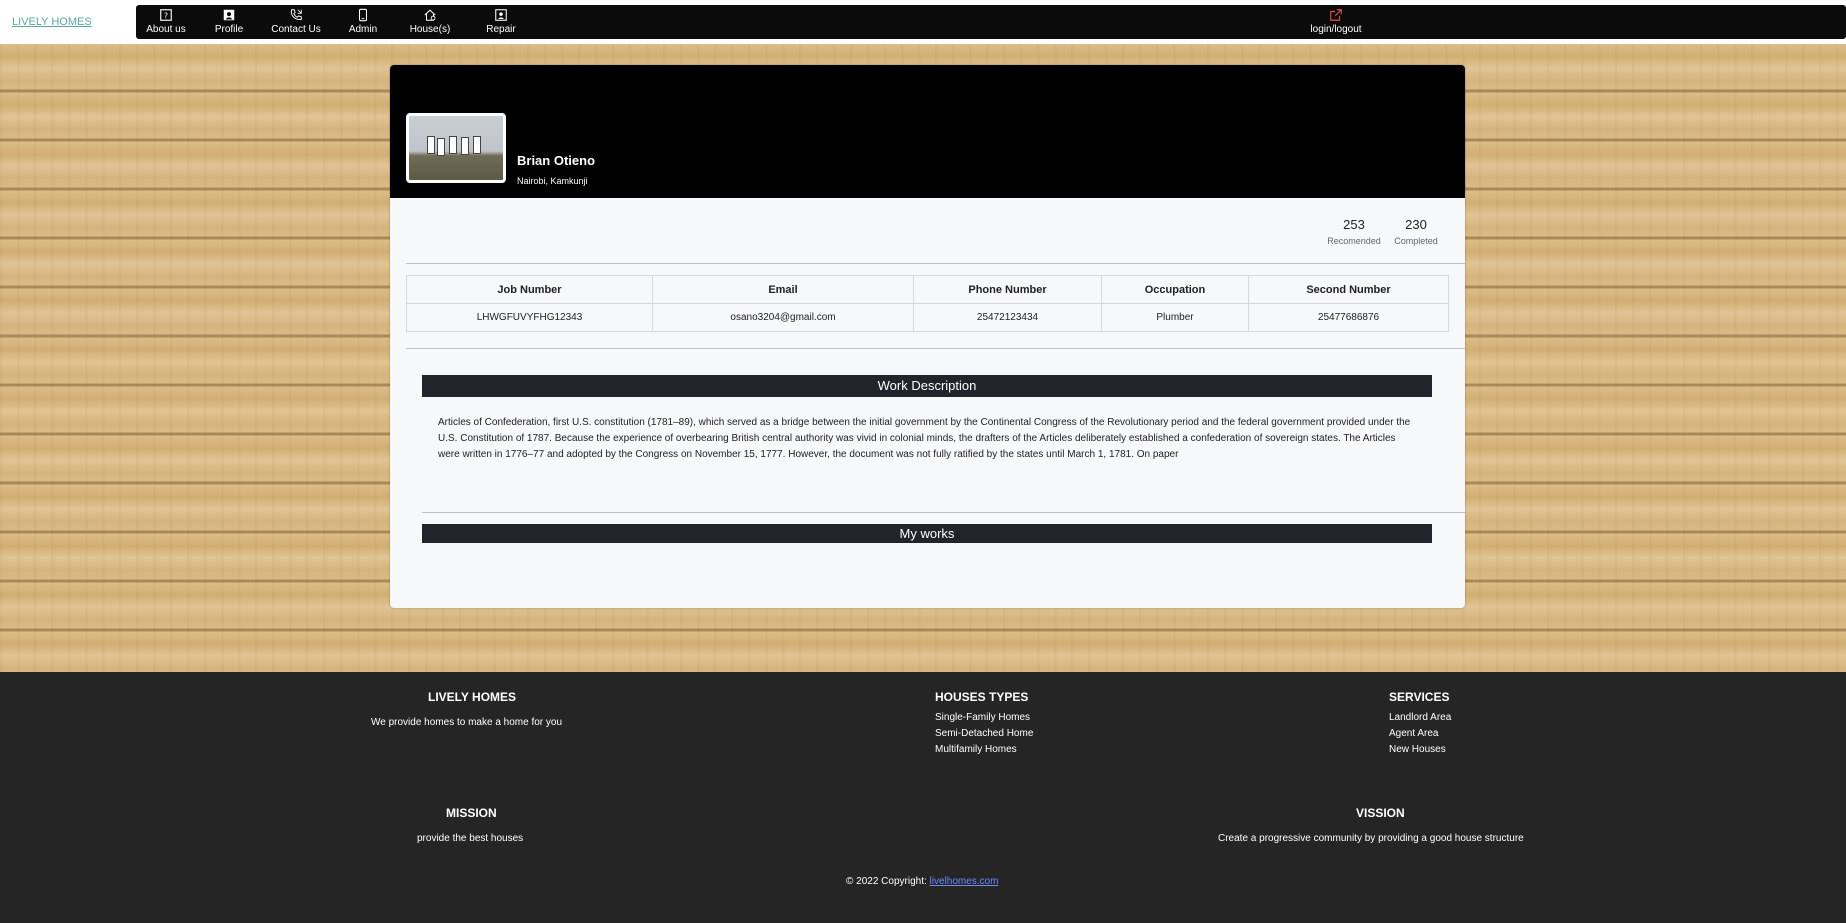 This screenshot has height=923, width=1846. What do you see at coordinates (296, 14) in the screenshot?
I see `phone-icon` at bounding box center [296, 14].